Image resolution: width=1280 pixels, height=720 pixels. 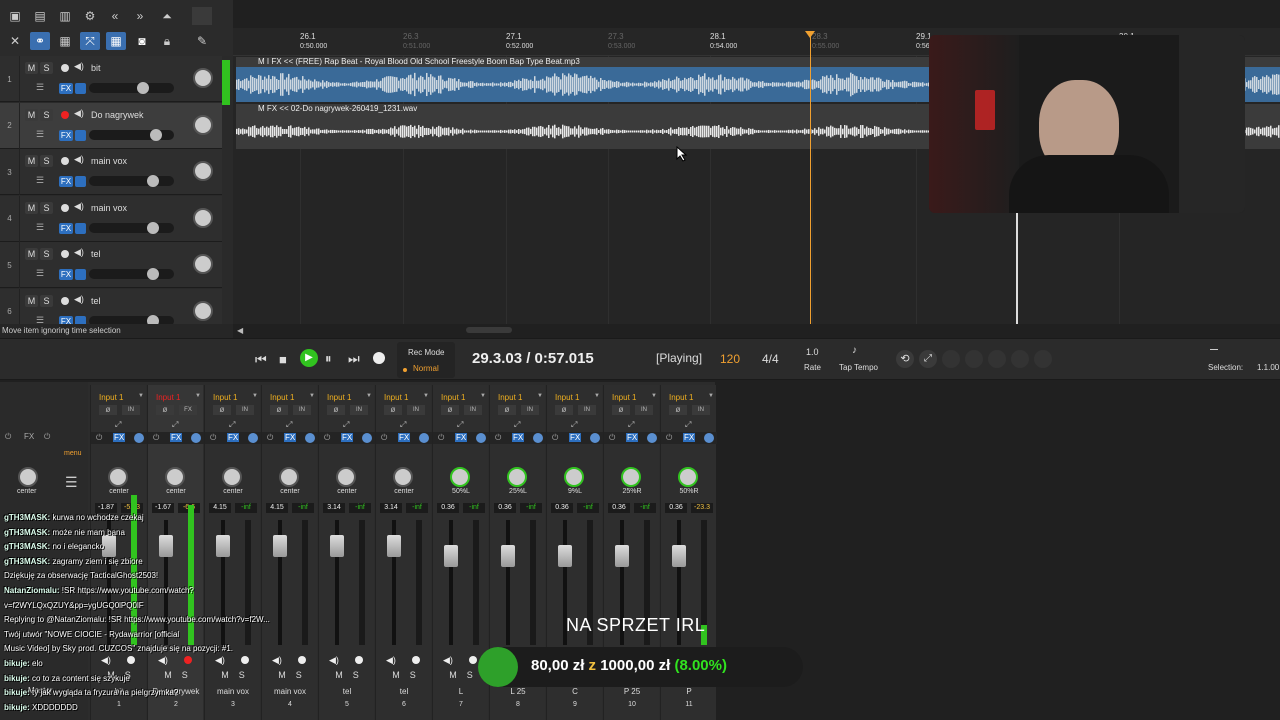 I want to click on mute-solo: M S, so click(x=404, y=675).